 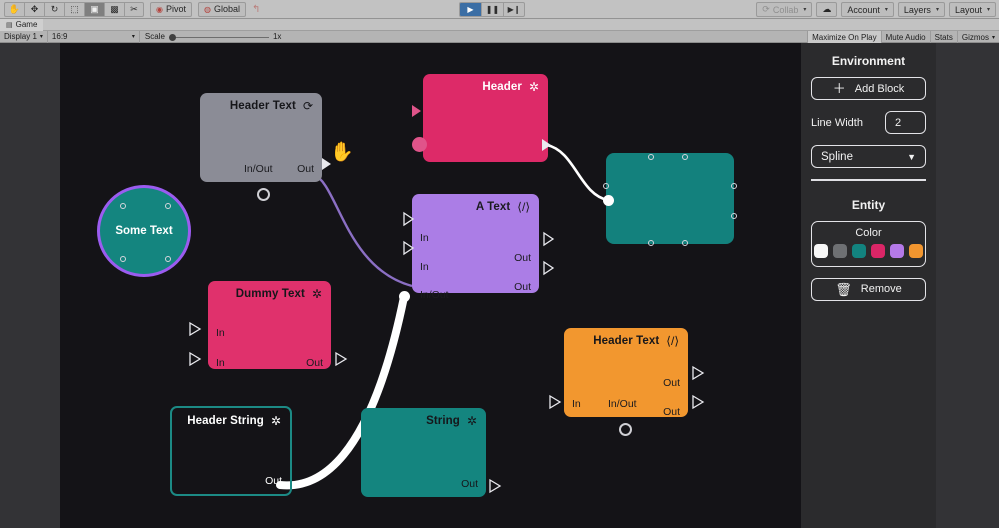 I want to click on chevron-down-icon: ▼, so click(x=911, y=156).